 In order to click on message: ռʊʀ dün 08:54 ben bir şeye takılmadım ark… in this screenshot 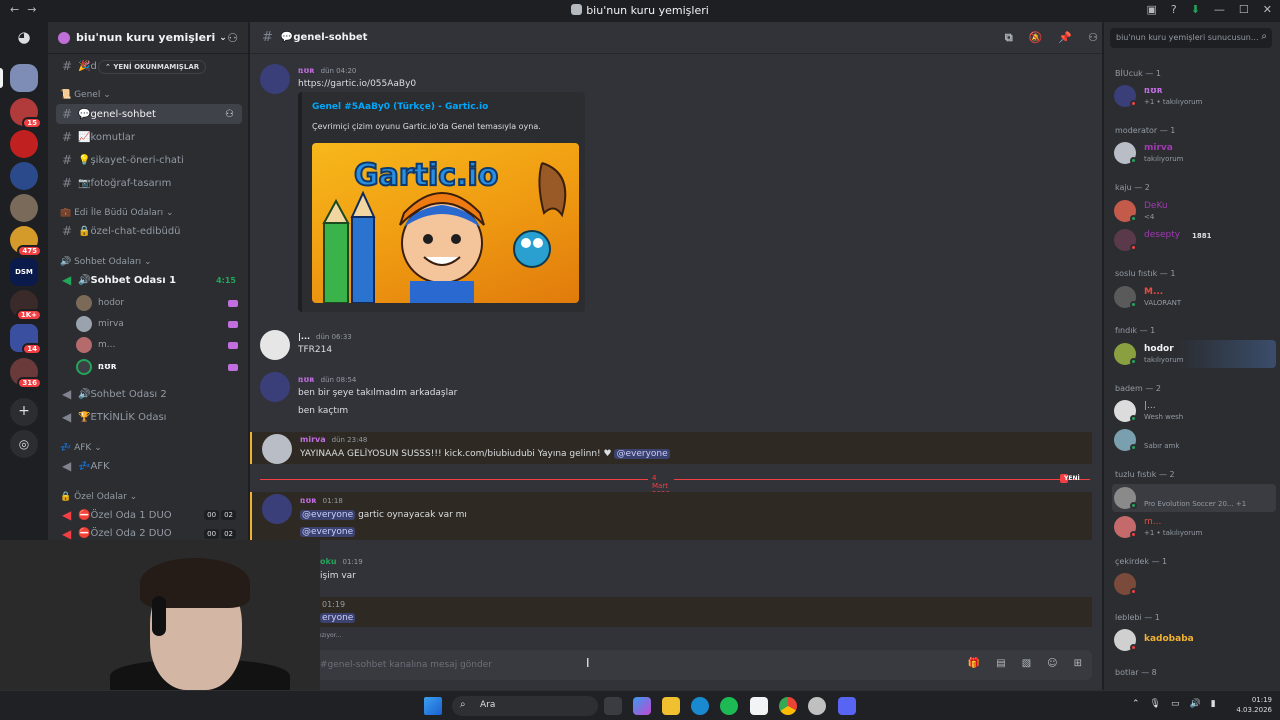, I will do `click(671, 396)`.